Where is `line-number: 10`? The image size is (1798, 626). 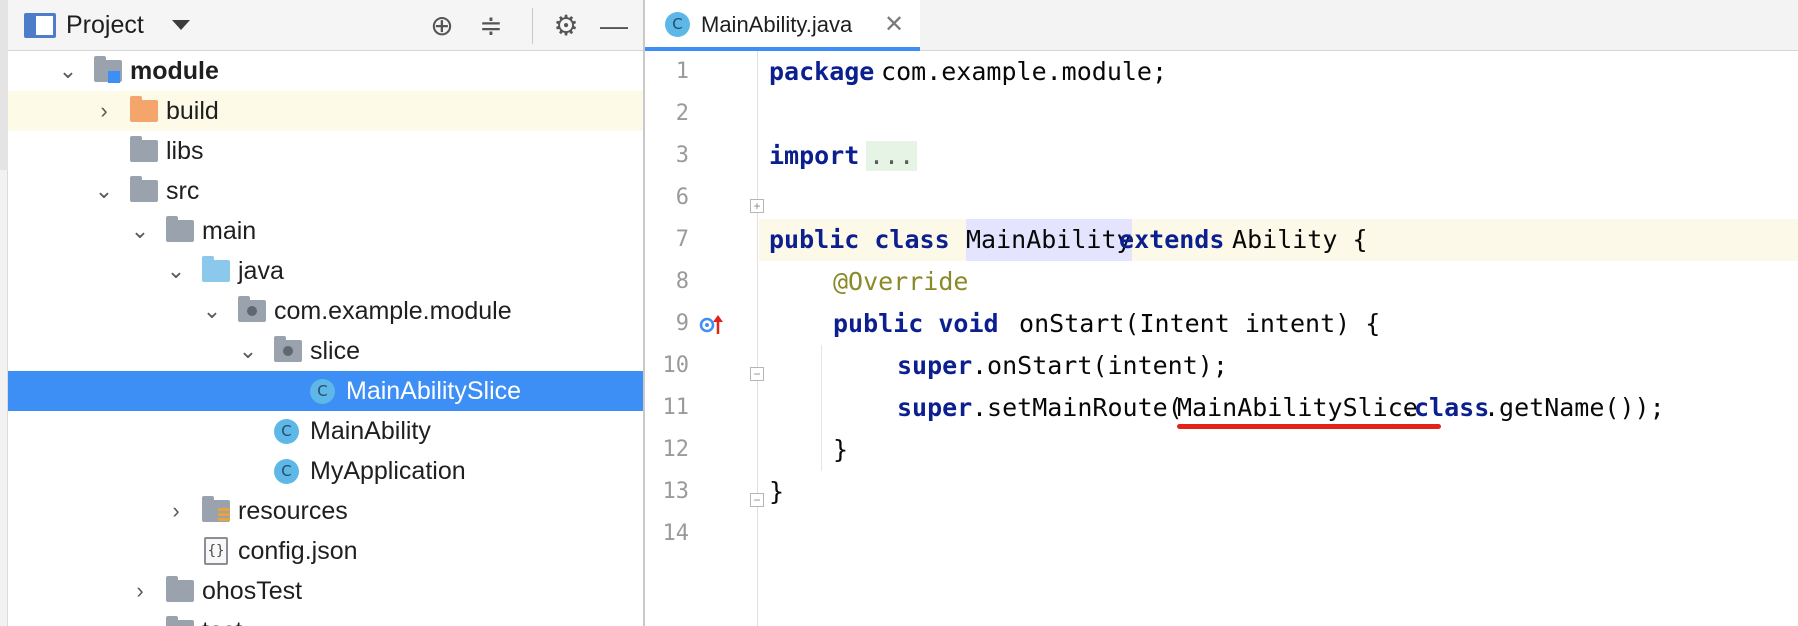 line-number: 10 is located at coordinates (676, 365).